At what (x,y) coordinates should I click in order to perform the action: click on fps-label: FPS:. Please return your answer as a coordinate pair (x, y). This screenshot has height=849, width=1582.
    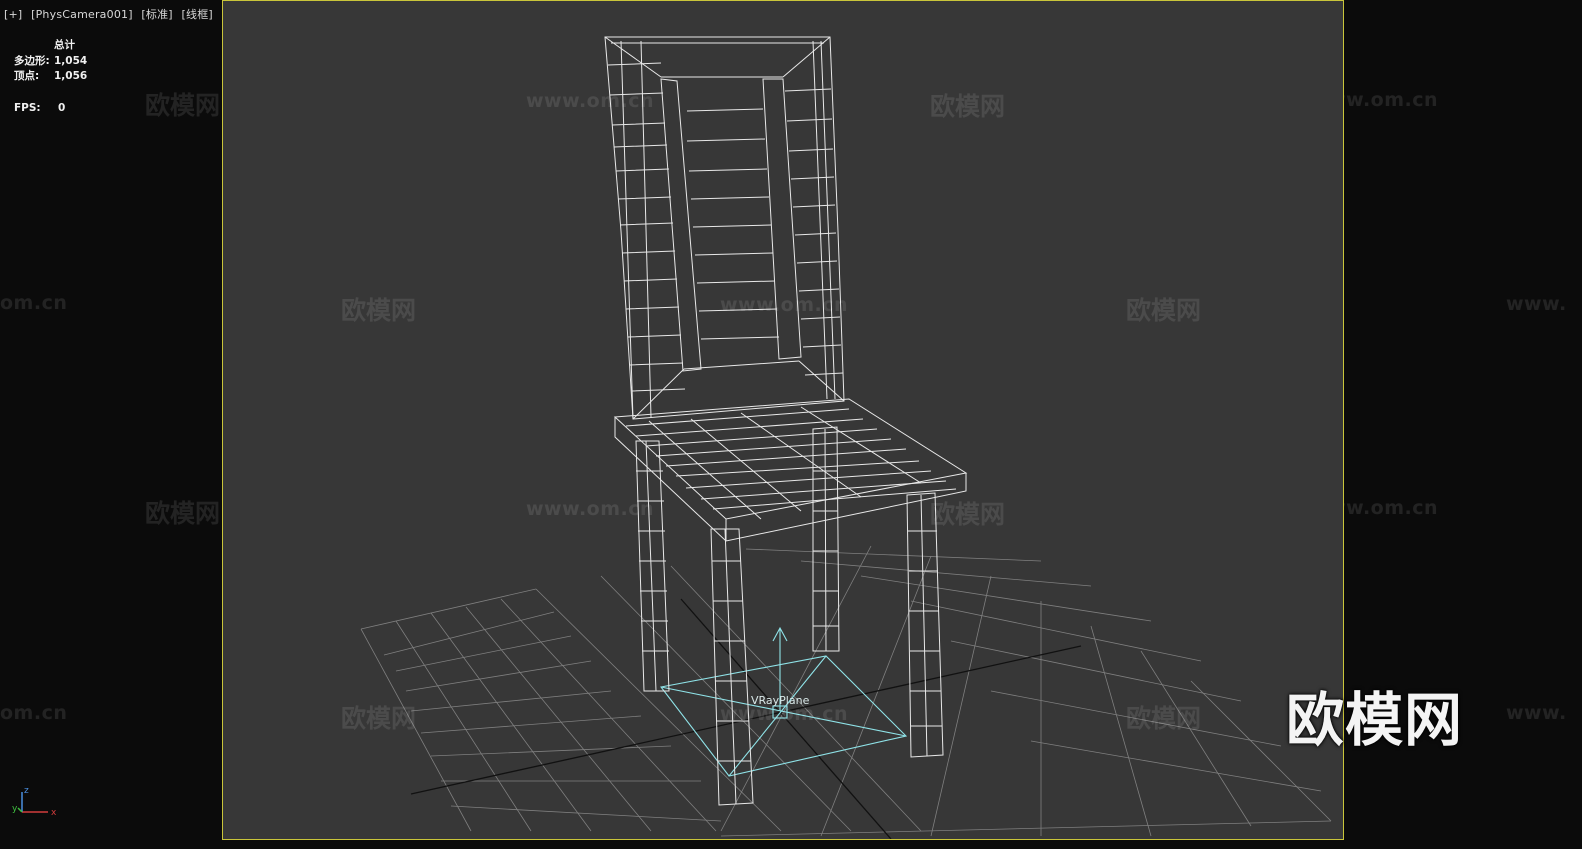
    Looking at the image, I should click on (27, 107).